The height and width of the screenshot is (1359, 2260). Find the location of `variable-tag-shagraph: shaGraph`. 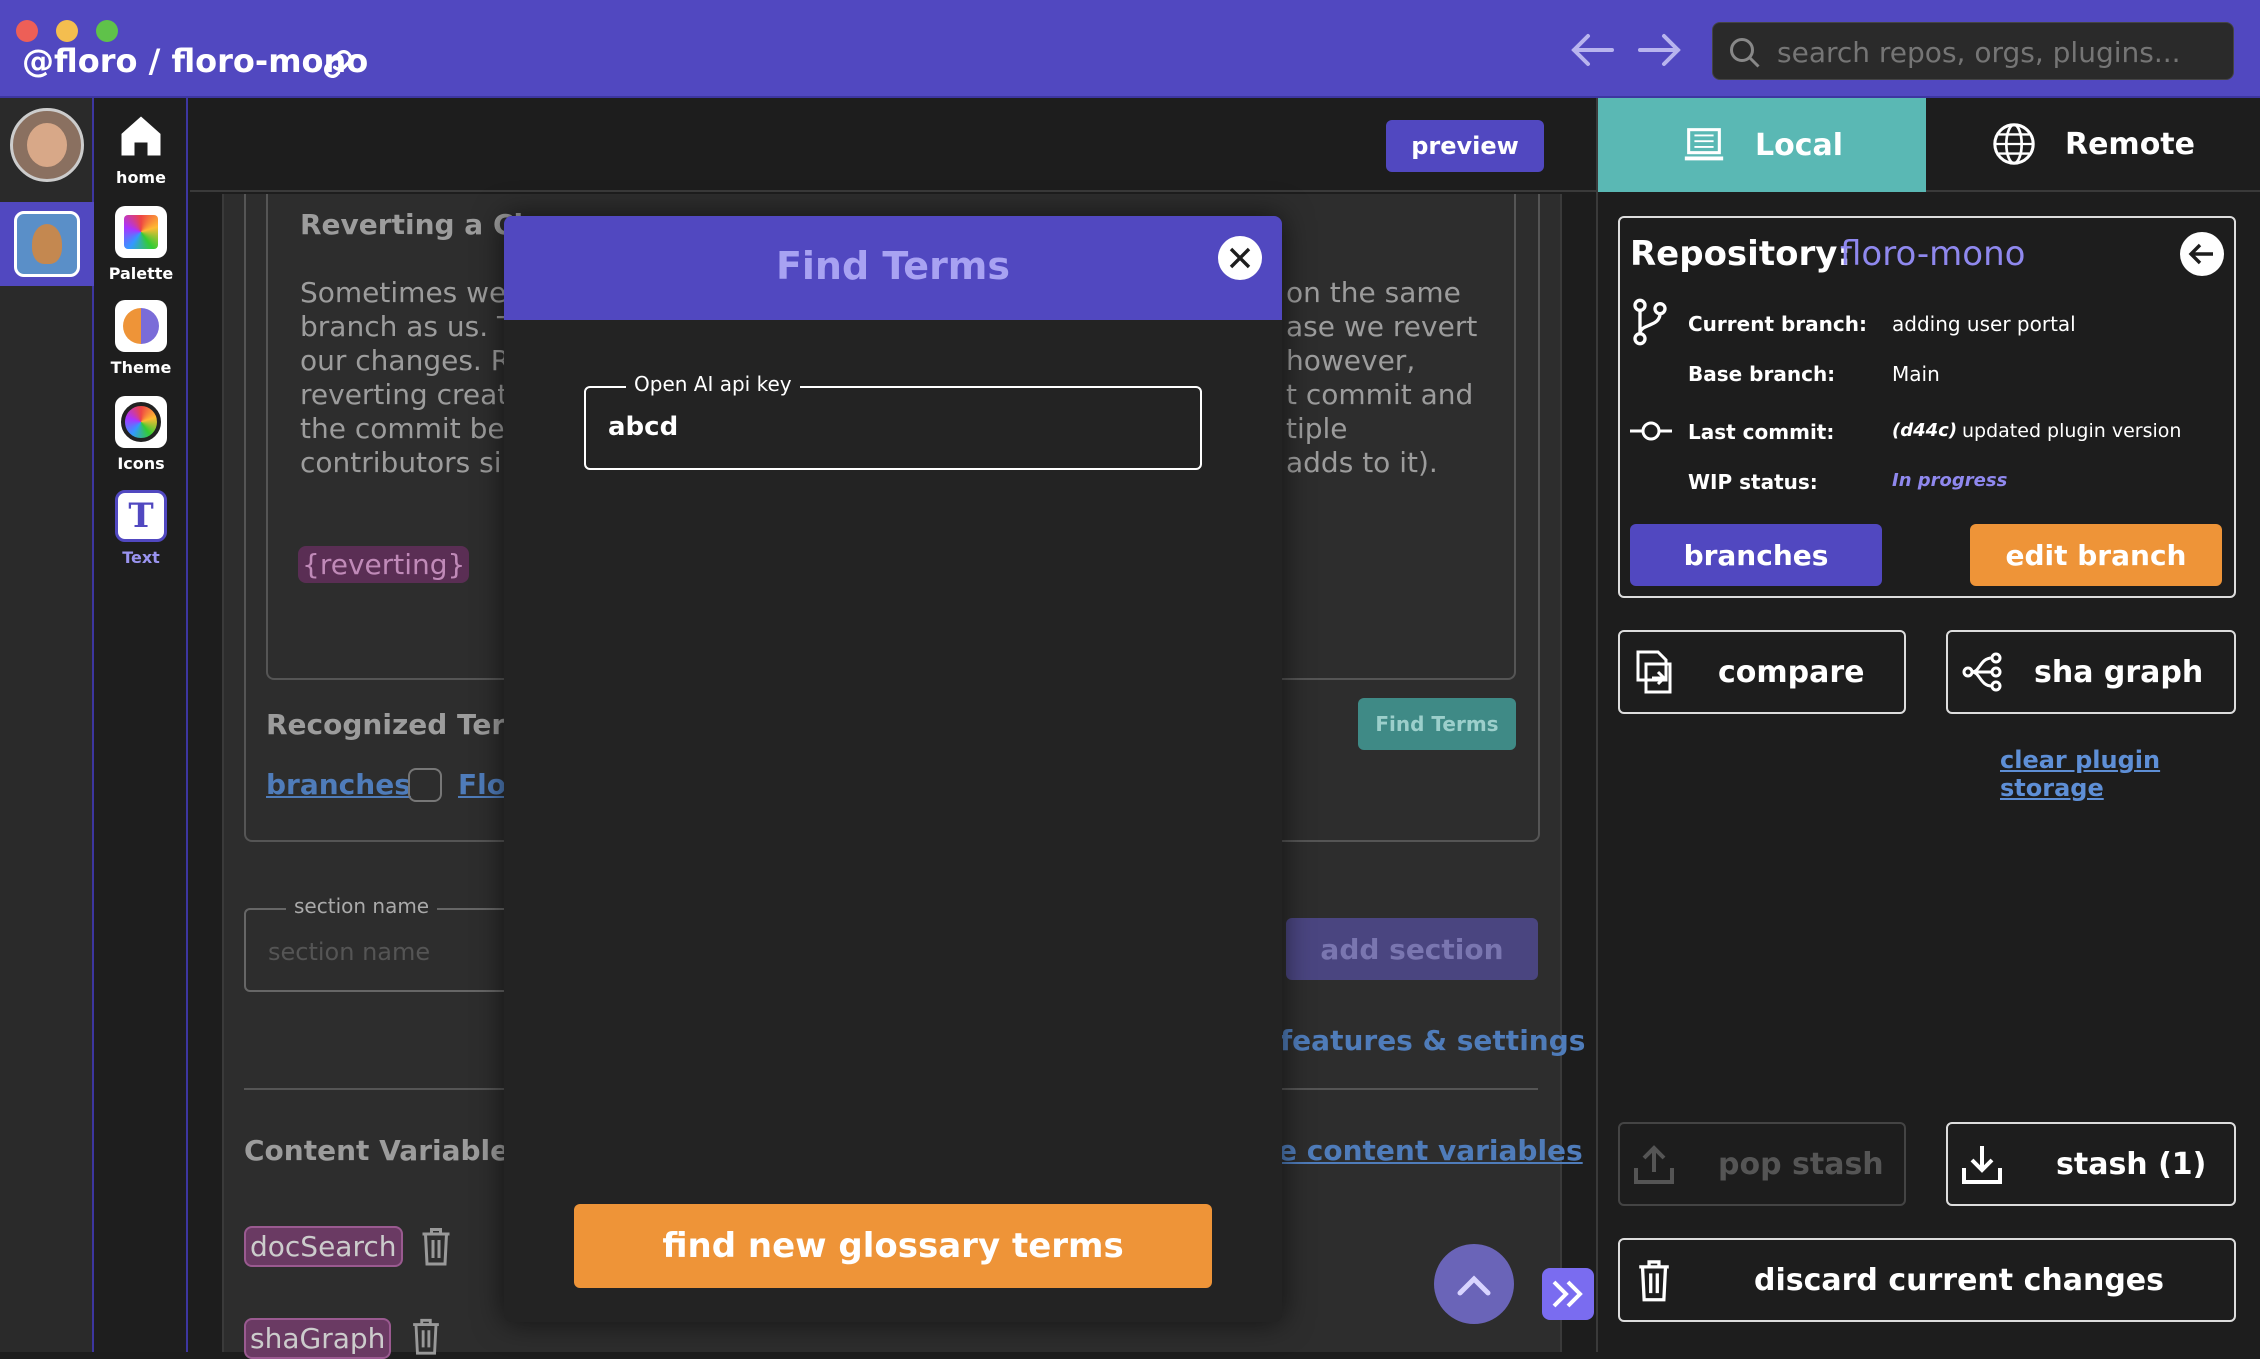

variable-tag-shagraph: shaGraph is located at coordinates (318, 1338).